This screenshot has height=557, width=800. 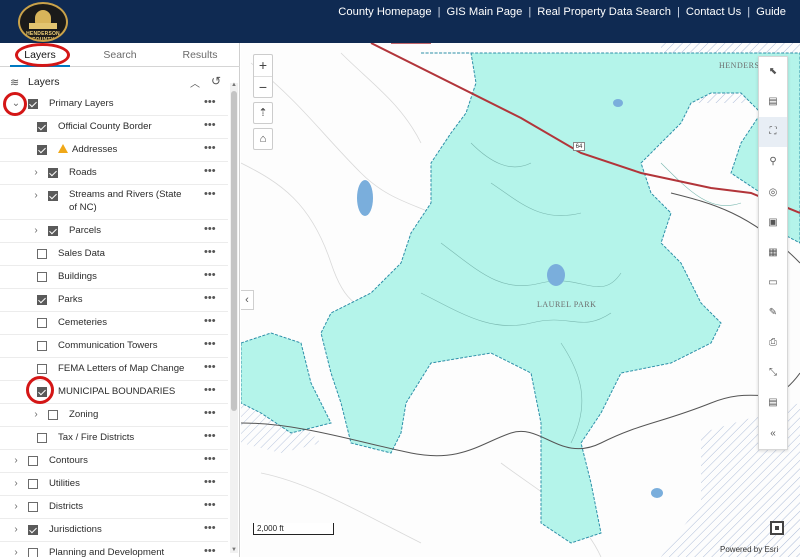 I want to click on tab-search: Search, so click(x=120, y=54).